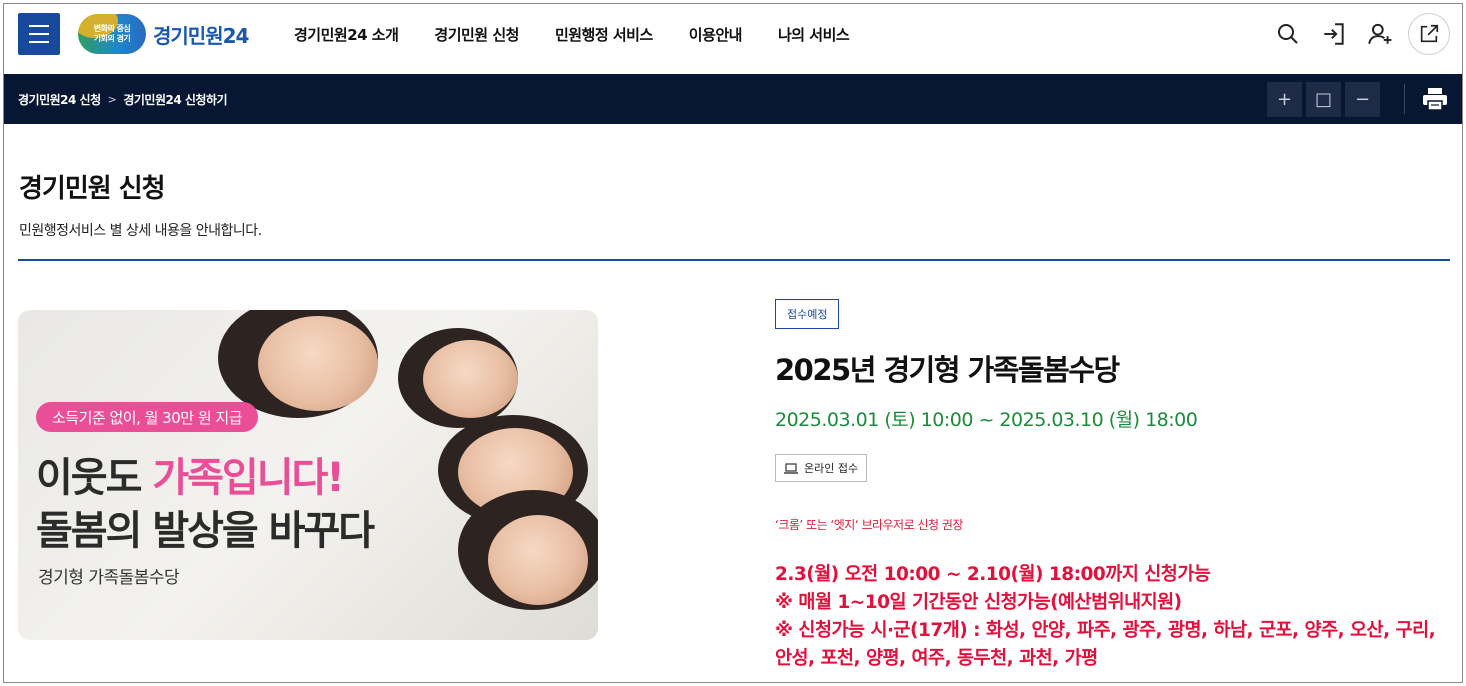 The image size is (1466, 686). What do you see at coordinates (1362, 99) in the screenshot?
I see `zoom-out-button: −` at bounding box center [1362, 99].